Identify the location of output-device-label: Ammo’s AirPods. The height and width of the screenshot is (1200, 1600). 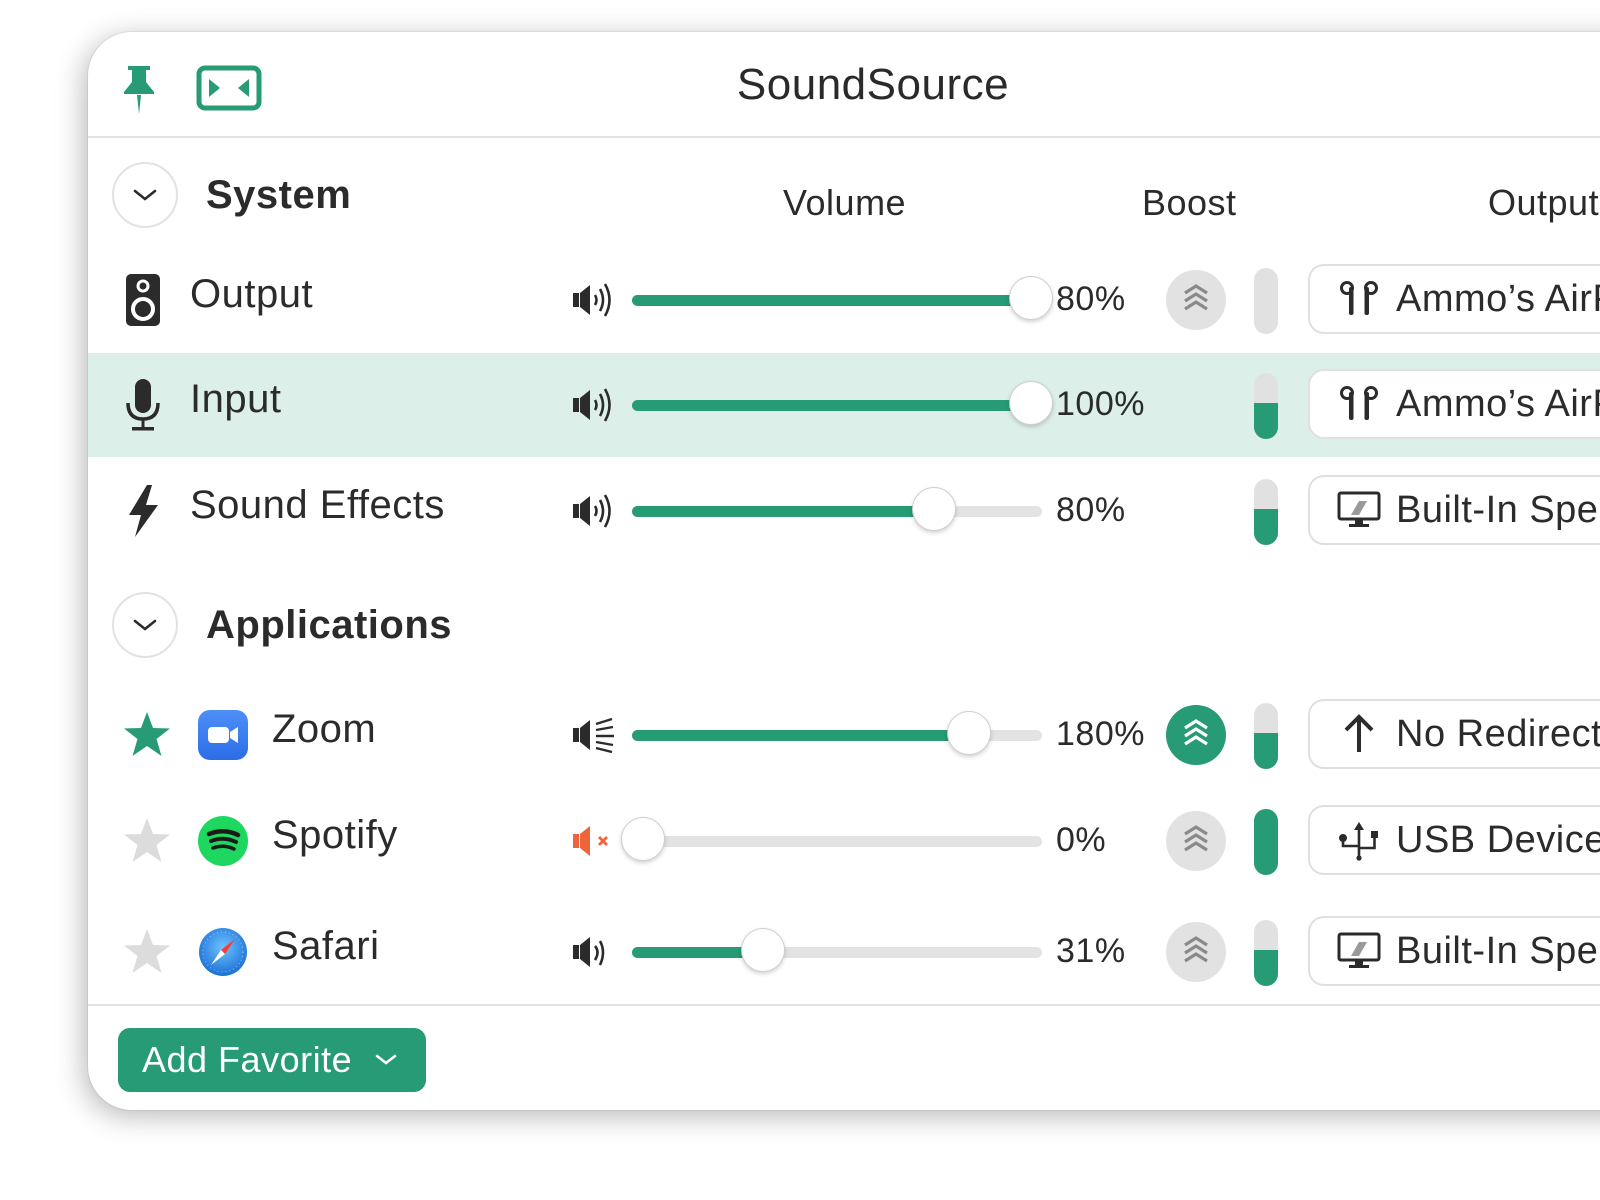
(1498, 403).